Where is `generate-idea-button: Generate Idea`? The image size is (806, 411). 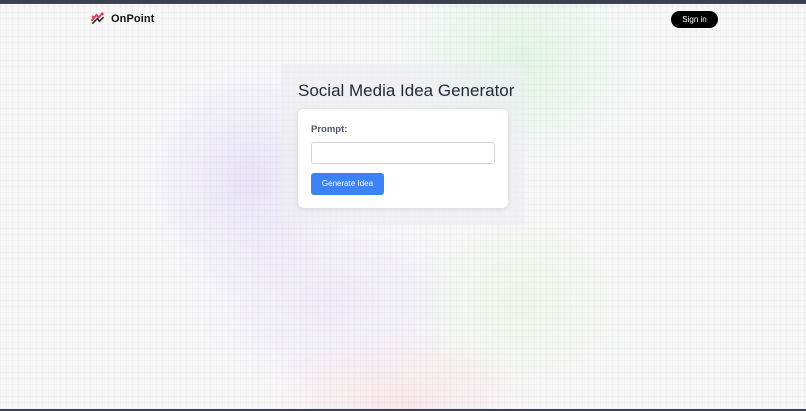 generate-idea-button: Generate Idea is located at coordinates (347, 184).